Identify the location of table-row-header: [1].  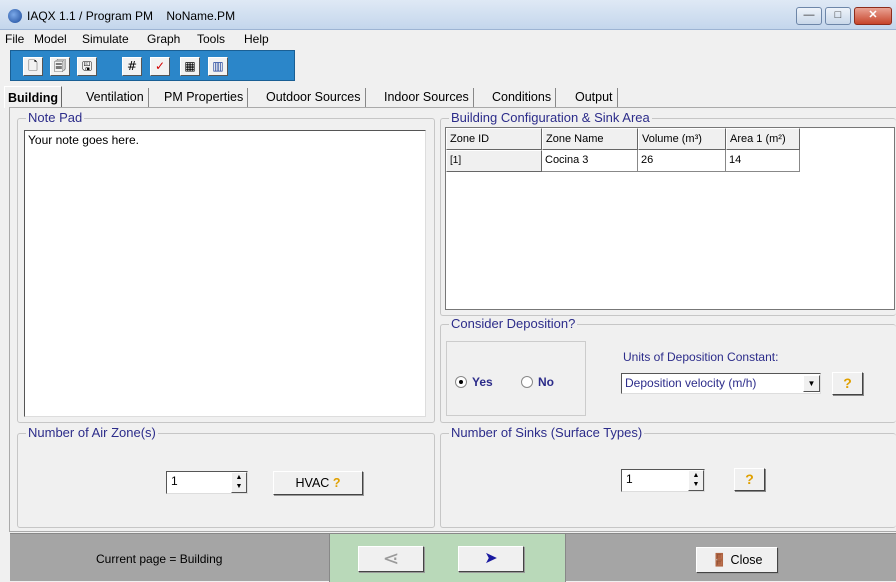
(494, 161).